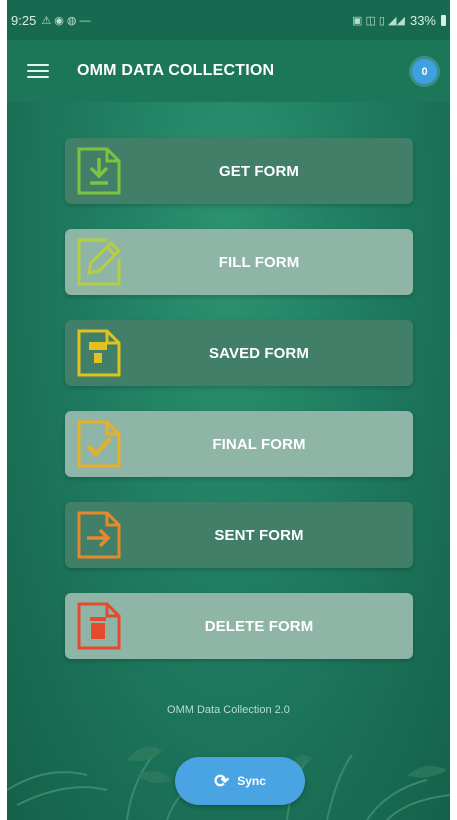 The height and width of the screenshot is (820, 457). What do you see at coordinates (99, 626) in the screenshot?
I see `delete-file-icon` at bounding box center [99, 626].